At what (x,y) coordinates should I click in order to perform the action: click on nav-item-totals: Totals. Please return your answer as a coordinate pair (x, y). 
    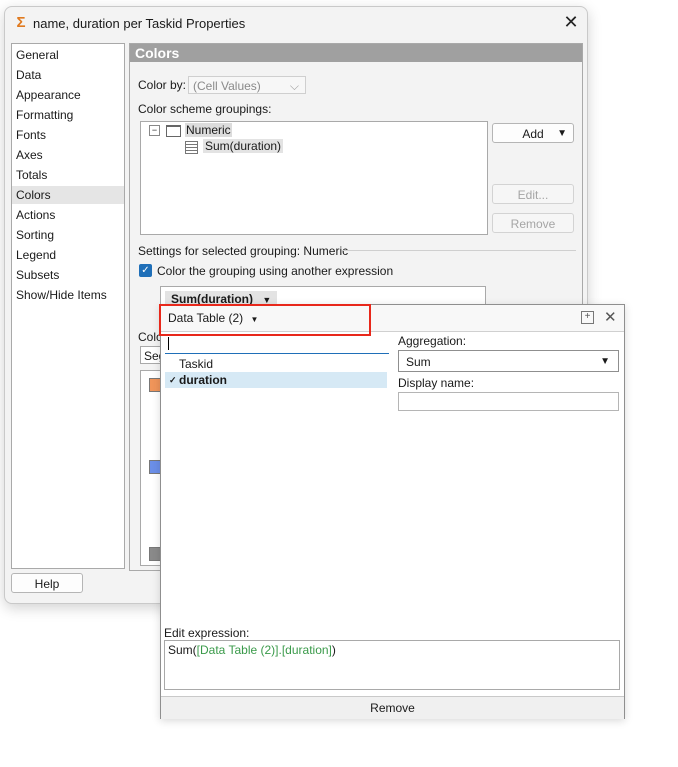
    Looking at the image, I should click on (68, 175).